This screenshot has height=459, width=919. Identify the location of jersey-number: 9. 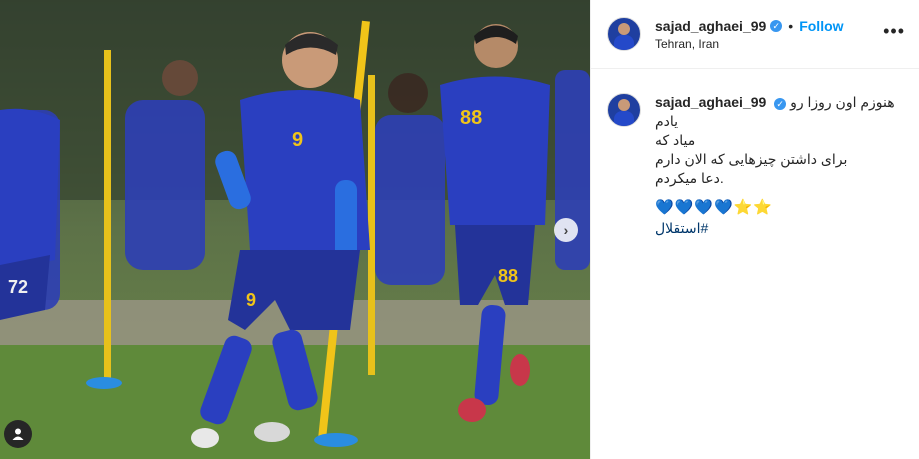
(297, 140).